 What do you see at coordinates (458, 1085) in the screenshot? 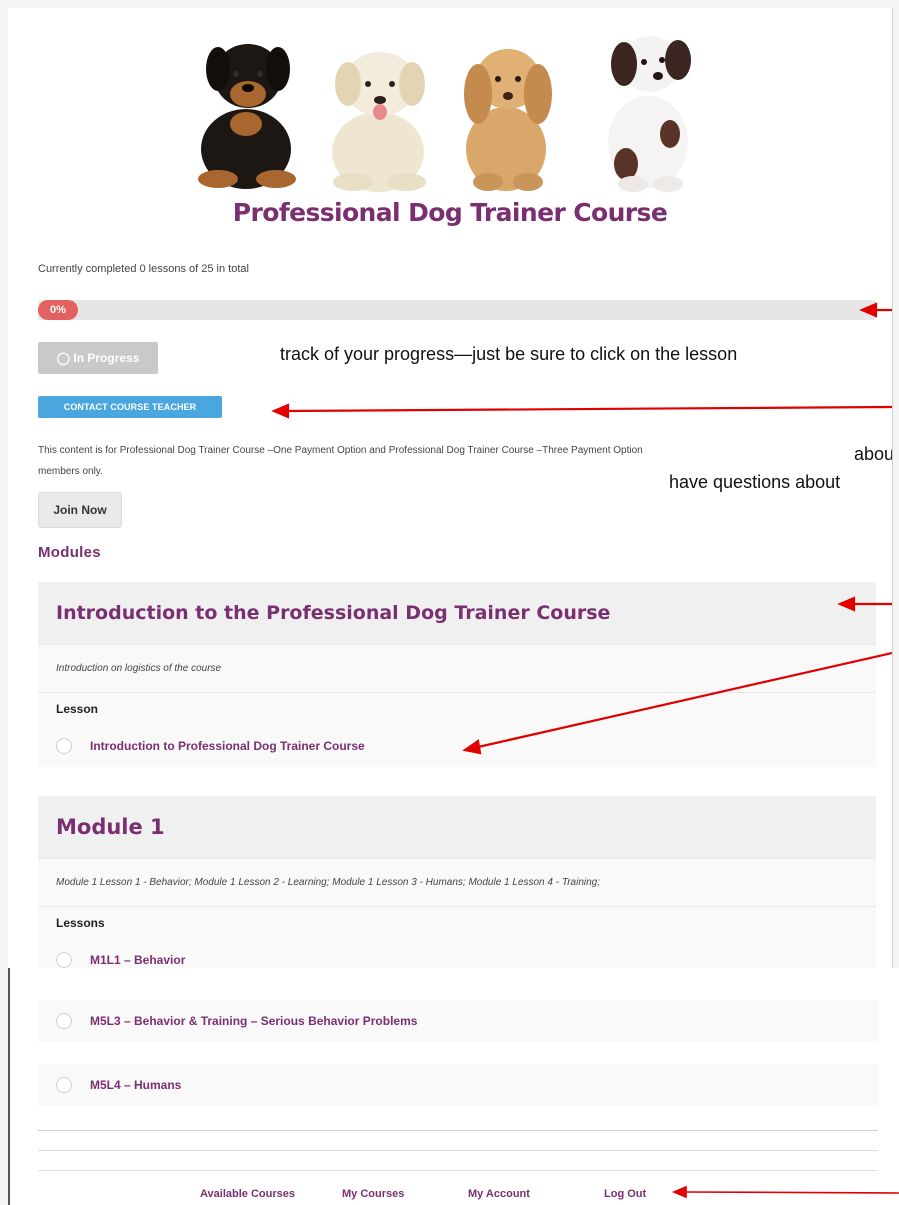
I see `lesson-row: M5L4 – Humans` at bounding box center [458, 1085].